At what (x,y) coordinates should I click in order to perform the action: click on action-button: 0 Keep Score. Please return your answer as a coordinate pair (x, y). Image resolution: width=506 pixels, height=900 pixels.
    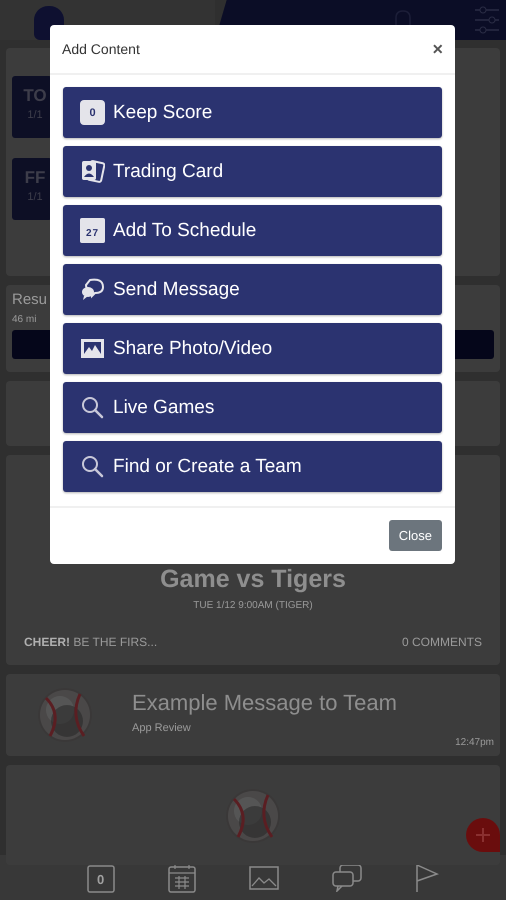
    Looking at the image, I should click on (252, 112).